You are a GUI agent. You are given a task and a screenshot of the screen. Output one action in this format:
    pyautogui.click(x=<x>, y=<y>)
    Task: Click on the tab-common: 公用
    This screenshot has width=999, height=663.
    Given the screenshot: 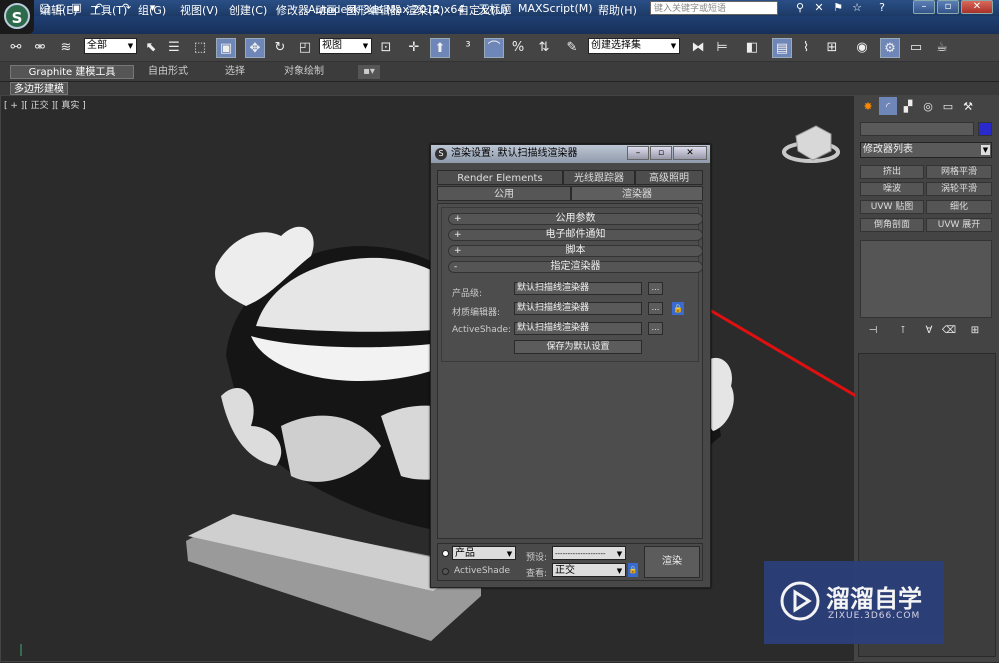 What is the action you would take?
    pyautogui.click(x=504, y=193)
    